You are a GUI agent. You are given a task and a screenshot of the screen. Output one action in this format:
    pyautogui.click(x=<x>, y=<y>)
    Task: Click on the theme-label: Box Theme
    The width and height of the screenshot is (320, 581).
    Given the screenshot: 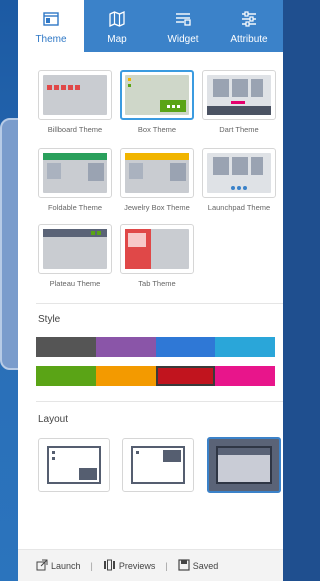 What is the action you would take?
    pyautogui.click(x=157, y=129)
    